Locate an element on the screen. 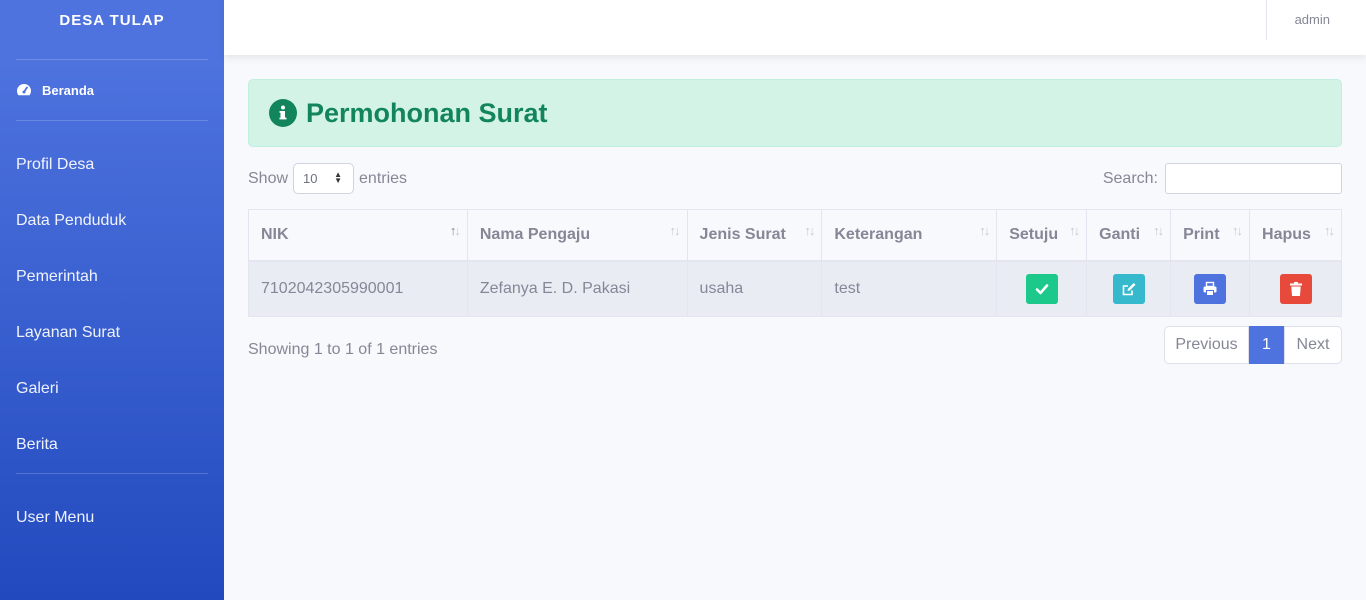  sidebar-item-berita: Berita is located at coordinates (112, 445).